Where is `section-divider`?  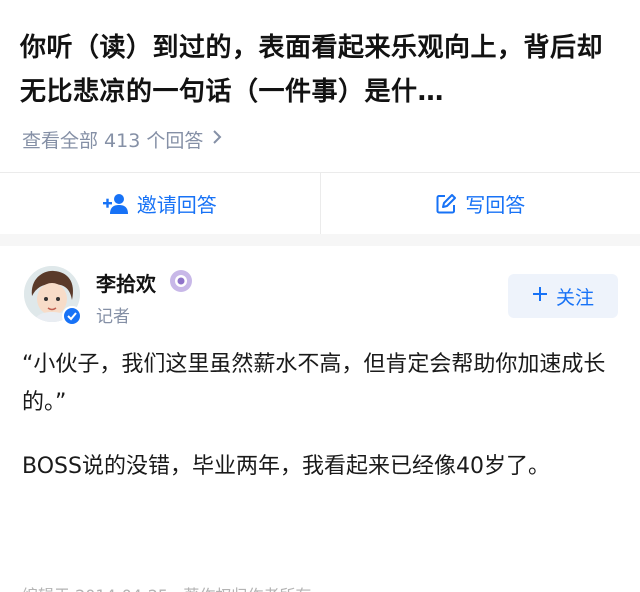
section-divider is located at coordinates (320, 240).